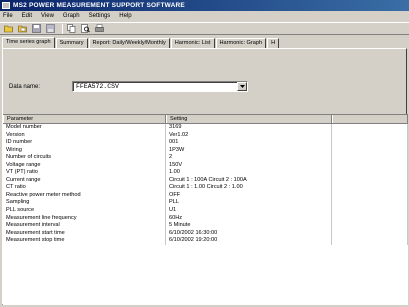 The image size is (409, 307). Describe the element at coordinates (249, 226) in the screenshot. I see `setting-cell: 5 Minute` at that location.